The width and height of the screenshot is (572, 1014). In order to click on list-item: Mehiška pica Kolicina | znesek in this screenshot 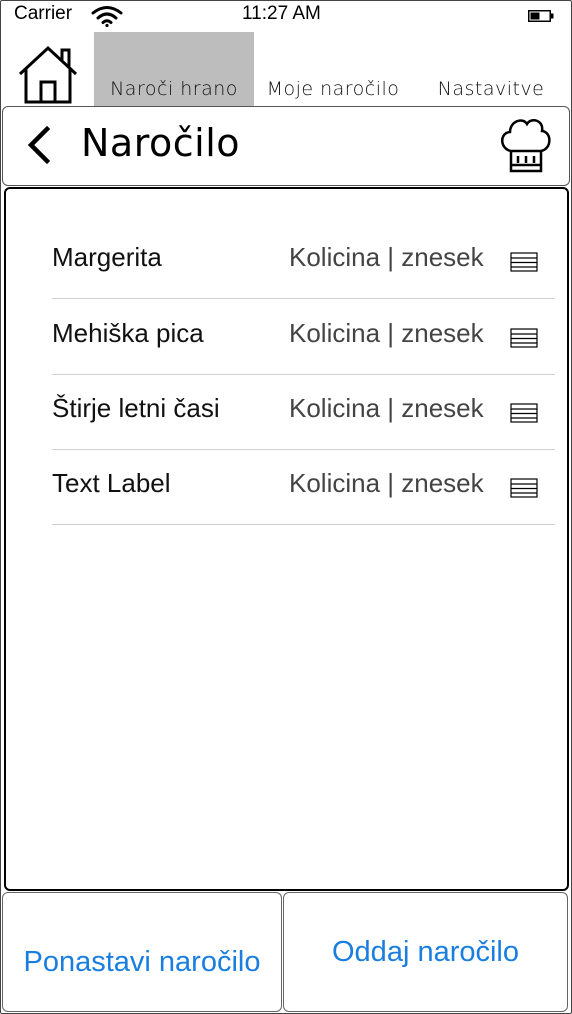, I will do `click(303, 337)`.